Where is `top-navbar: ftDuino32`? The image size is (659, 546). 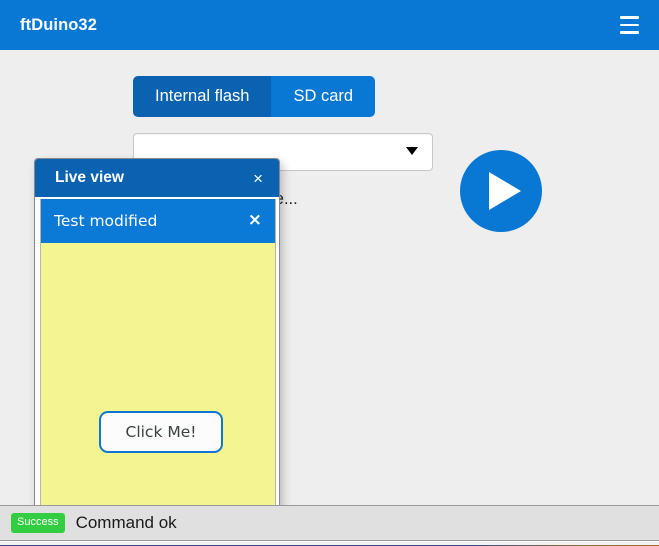
top-navbar: ftDuino32 is located at coordinates (329, 25).